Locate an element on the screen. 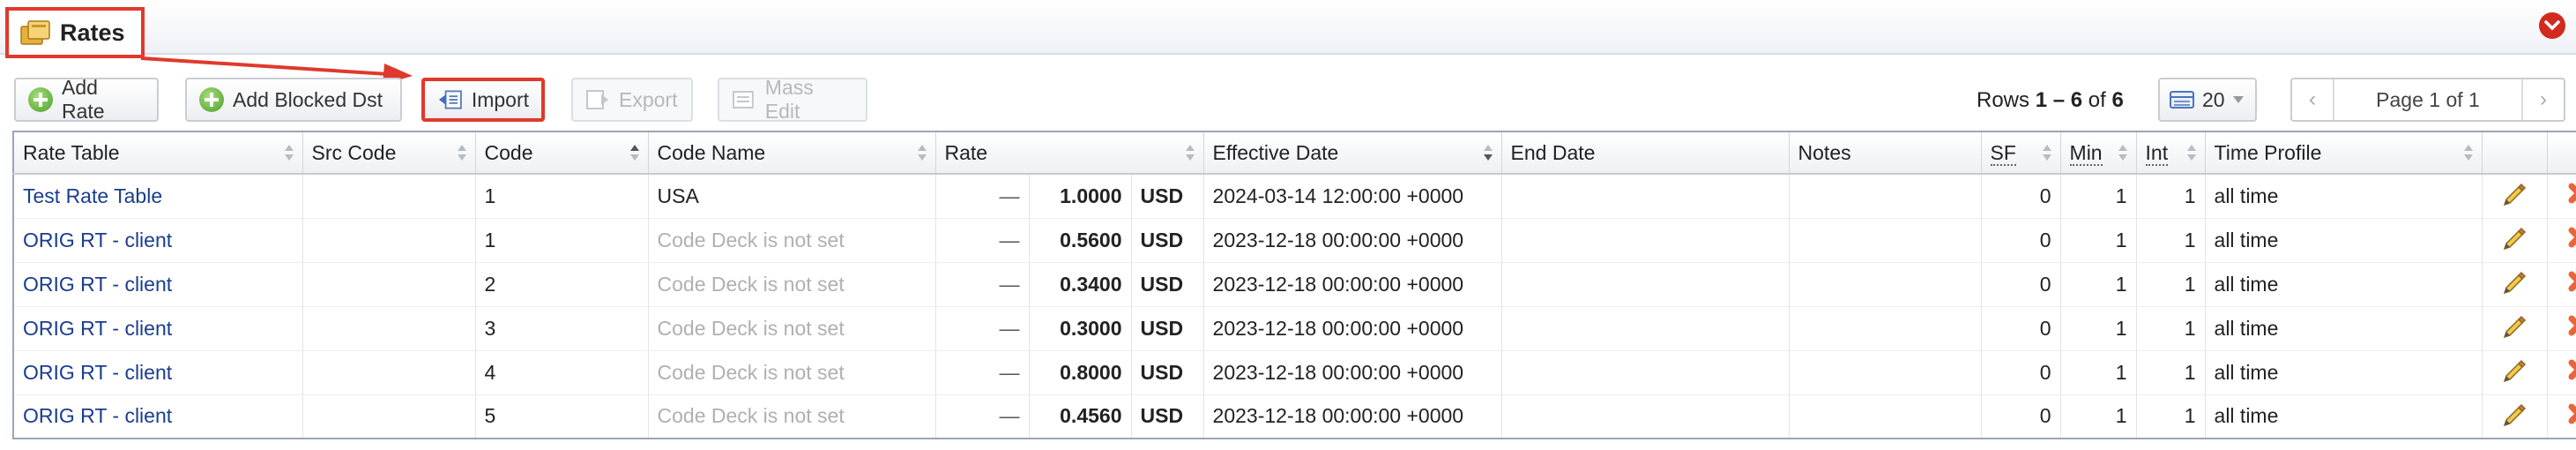 This screenshot has width=2576, height=450. column-header-sf: SF is located at coordinates (2020, 153).